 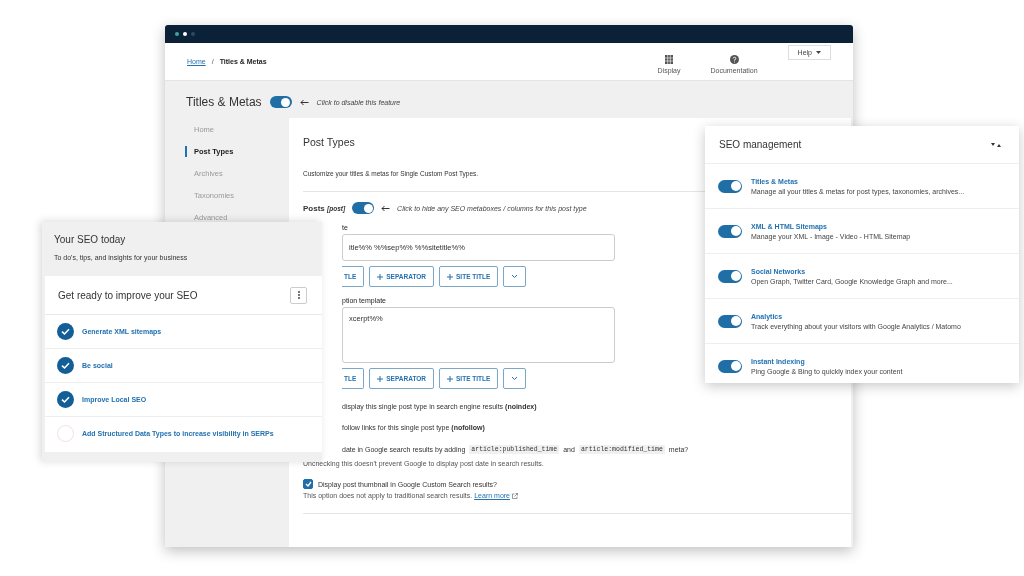 I want to click on page-title: Titles & Metas, so click(x=224, y=102).